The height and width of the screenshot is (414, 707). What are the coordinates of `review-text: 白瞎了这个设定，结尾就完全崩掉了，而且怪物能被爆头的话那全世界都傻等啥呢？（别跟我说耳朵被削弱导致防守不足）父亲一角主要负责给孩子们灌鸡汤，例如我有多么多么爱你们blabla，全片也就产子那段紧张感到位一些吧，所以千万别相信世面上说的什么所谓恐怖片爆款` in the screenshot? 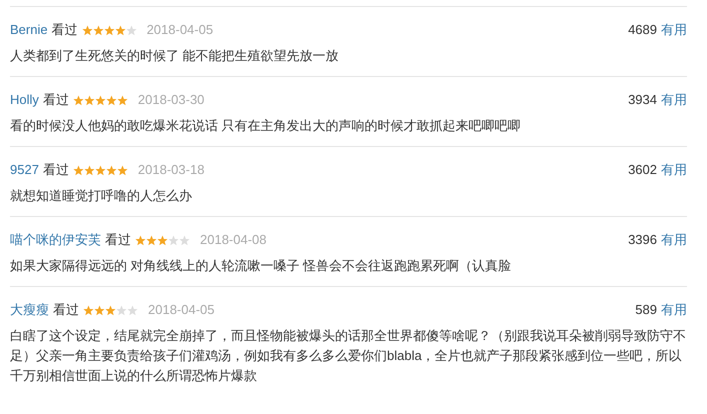 It's located at (348, 356).